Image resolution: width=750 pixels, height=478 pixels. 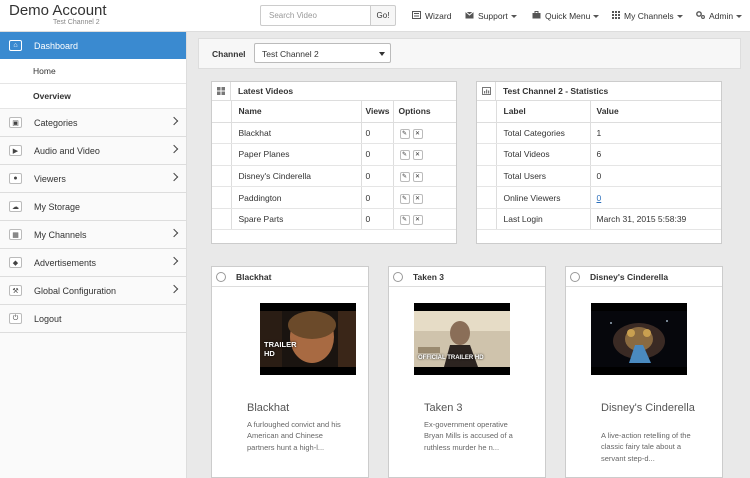 What do you see at coordinates (655, 112) in the screenshot?
I see `col-value-header: Value` at bounding box center [655, 112].